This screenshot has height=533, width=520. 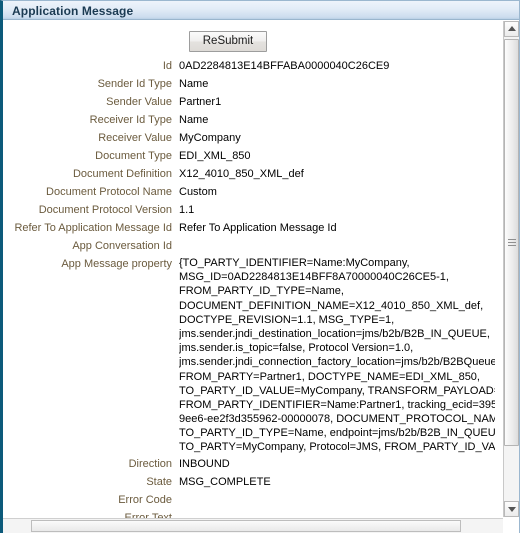 I want to click on property-label: State, so click(x=159, y=481).